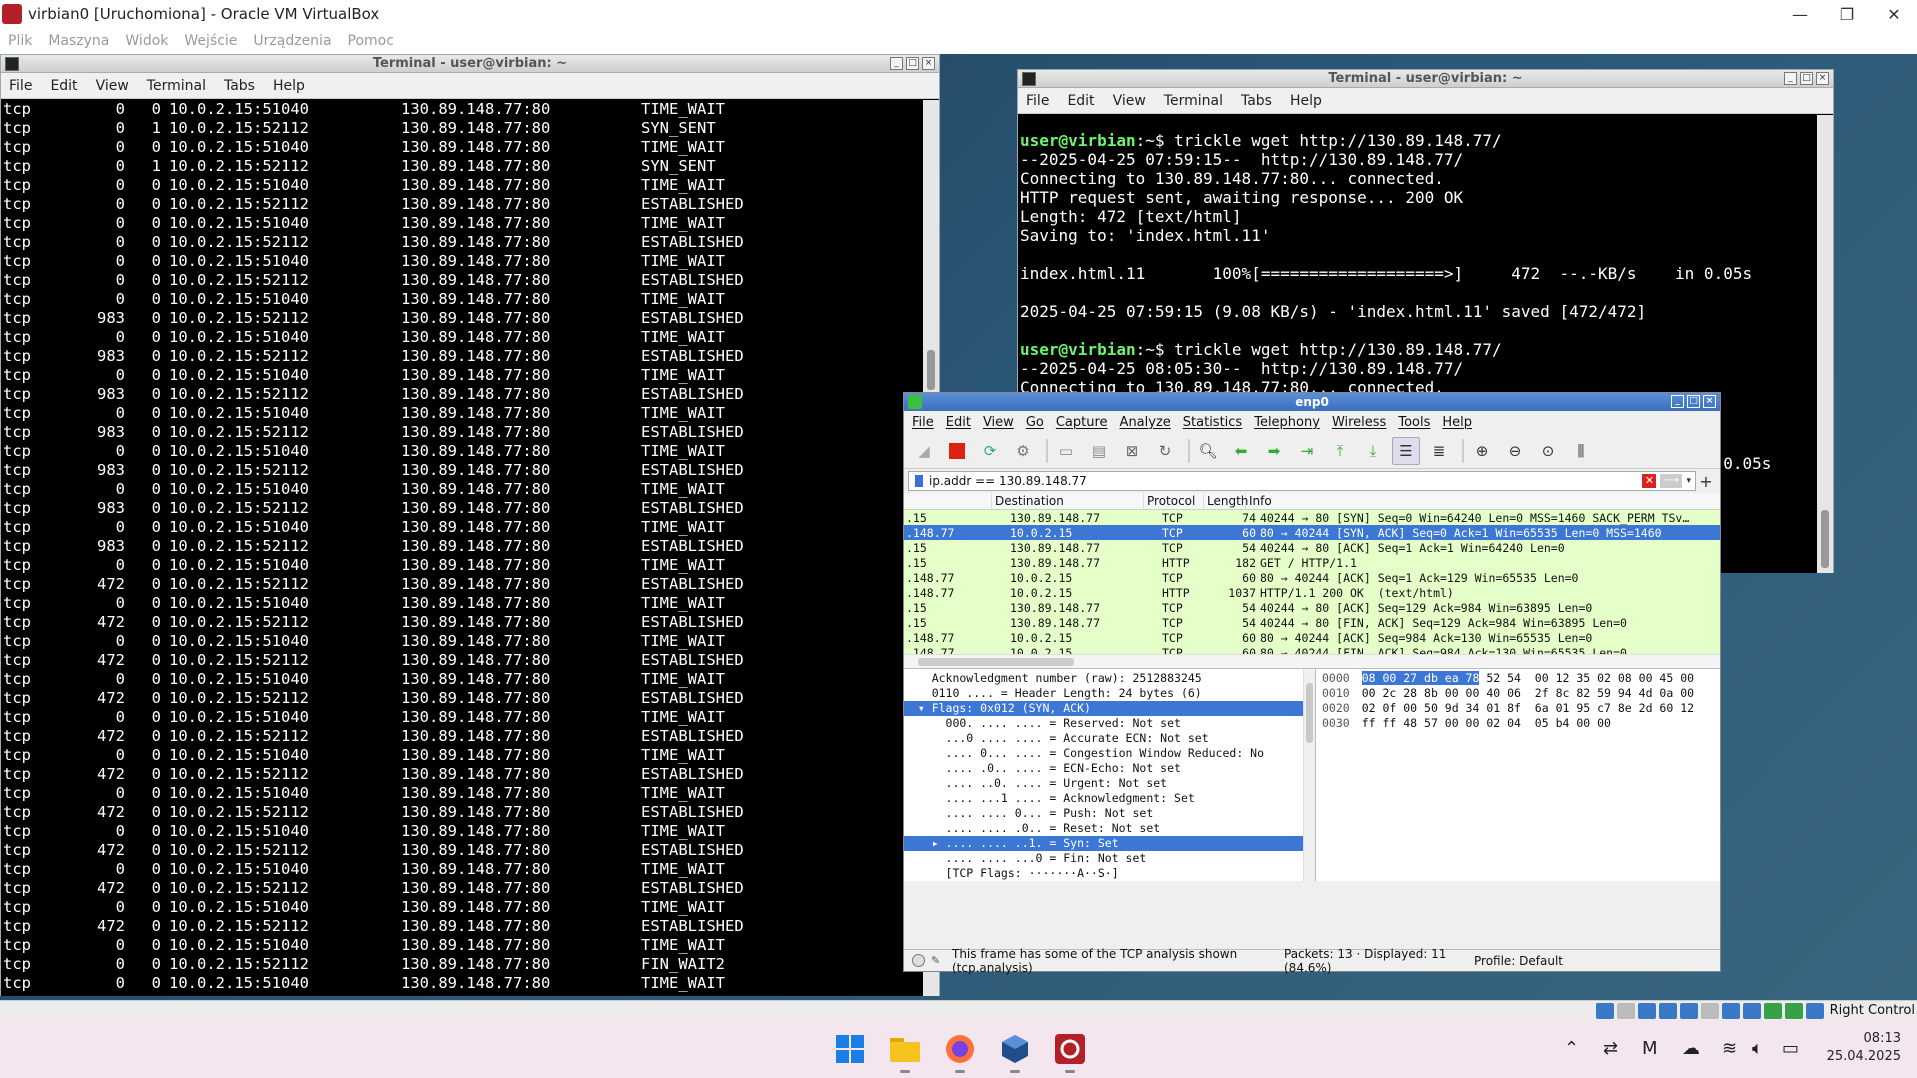 Image resolution: width=1917 pixels, height=1078 pixels. What do you see at coordinates (957, 451) in the screenshot?
I see `stop-capture-icon` at bounding box center [957, 451].